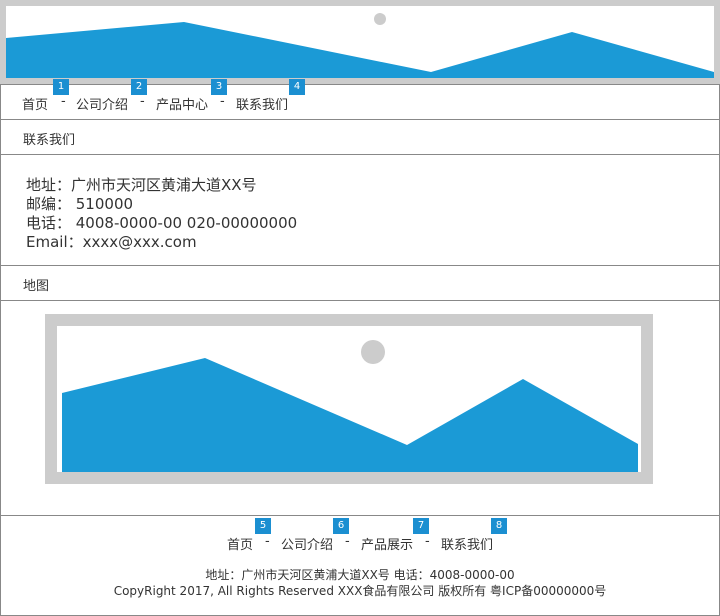  I want to click on nav-contact-link: 联系我们, so click(262, 103).